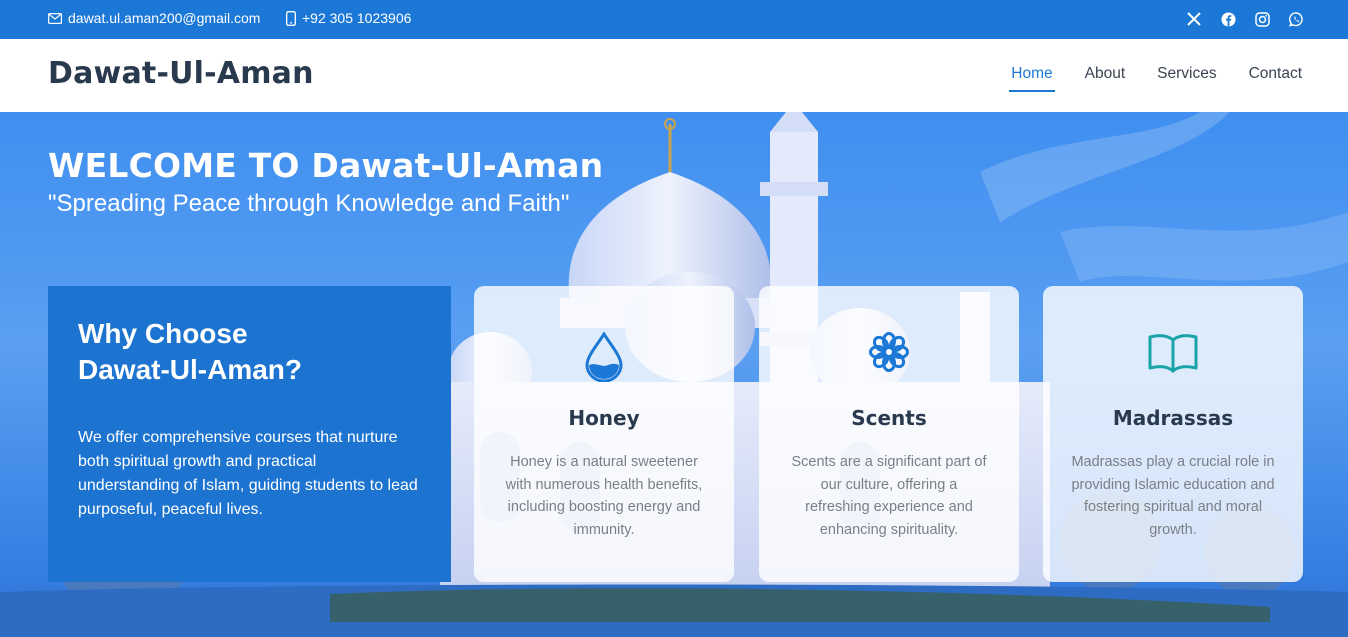 This screenshot has height=637, width=1348. Describe the element at coordinates (1032, 78) in the screenshot. I see `nav-home: Home` at that location.